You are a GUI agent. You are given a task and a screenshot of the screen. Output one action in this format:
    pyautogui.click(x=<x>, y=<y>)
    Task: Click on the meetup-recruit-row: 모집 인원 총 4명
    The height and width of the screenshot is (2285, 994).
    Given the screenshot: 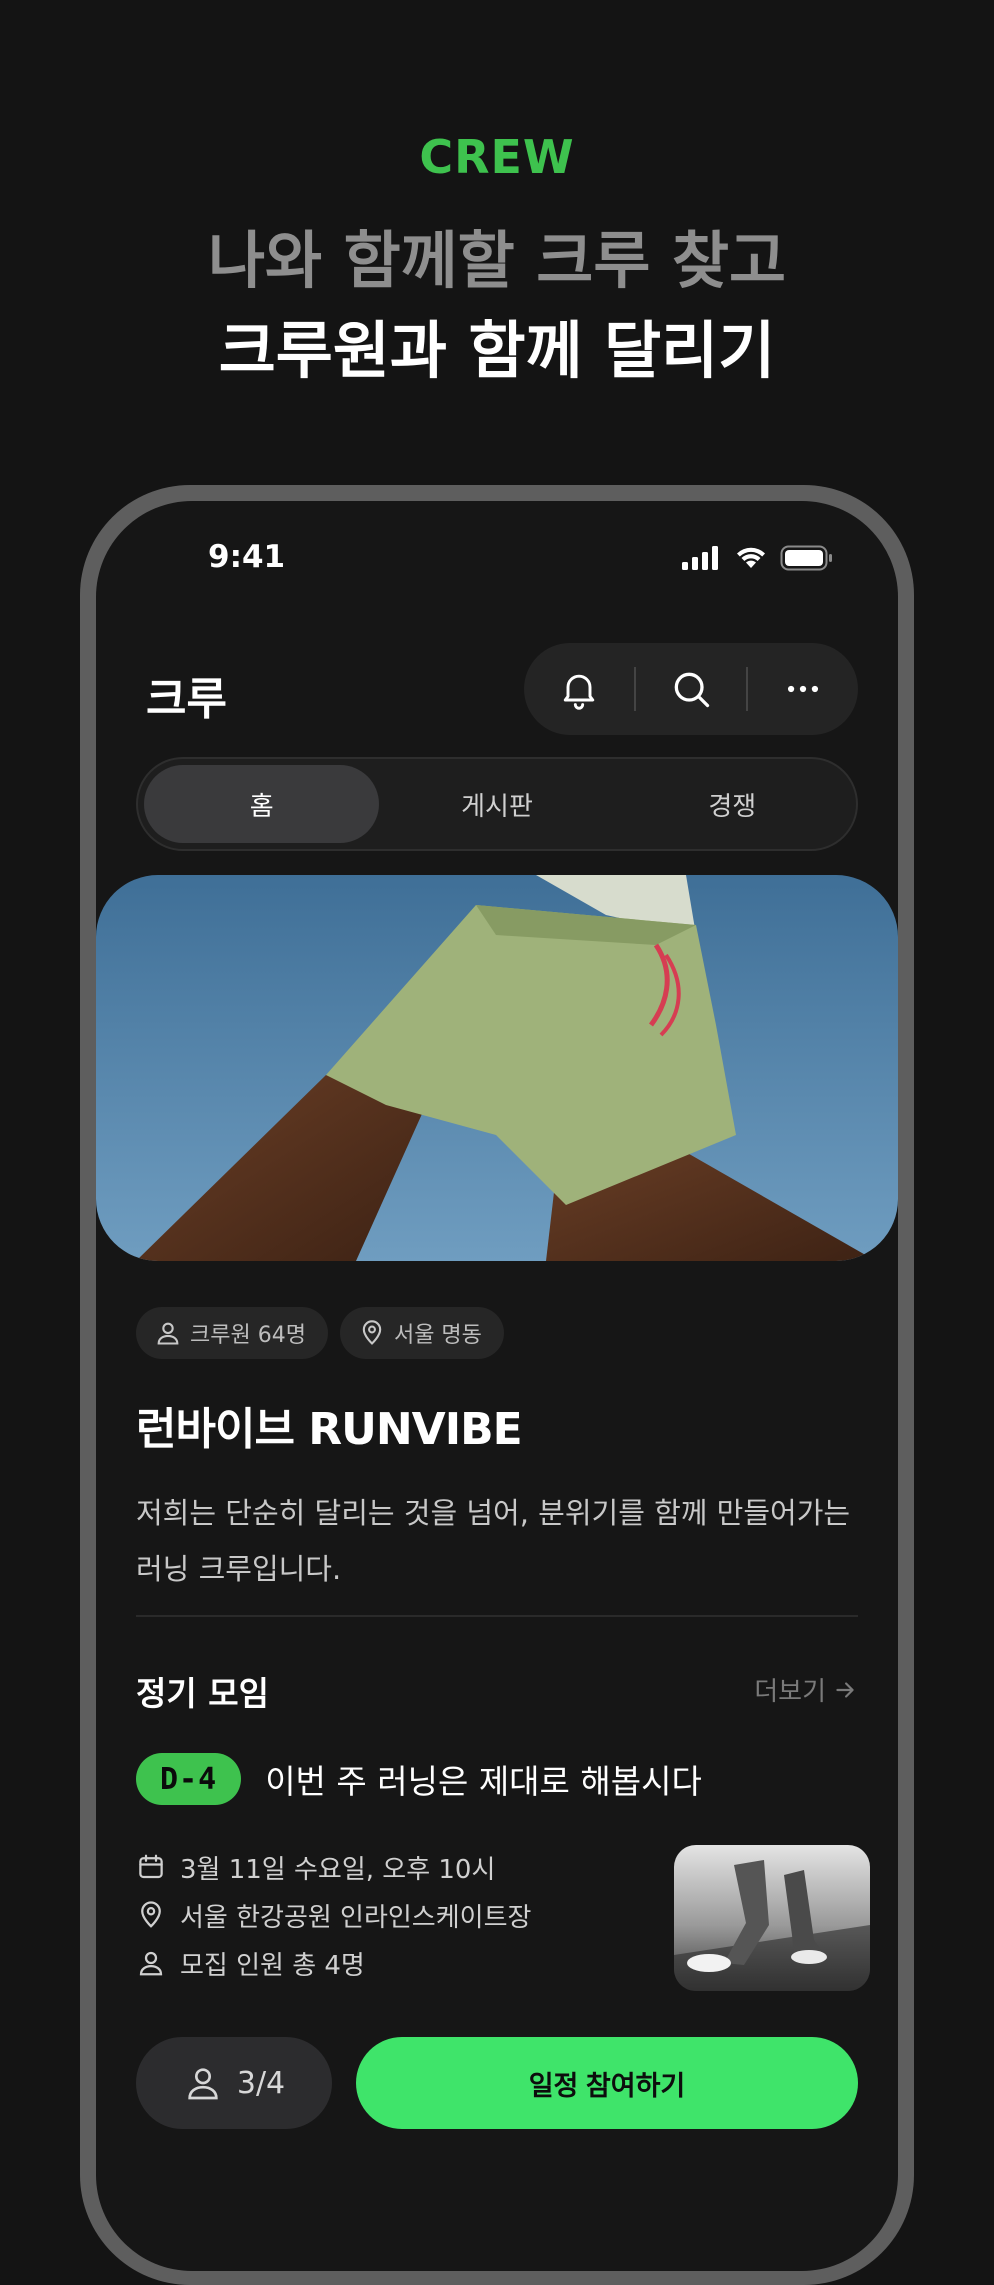 What is the action you would take?
    pyautogui.click(x=333, y=1963)
    